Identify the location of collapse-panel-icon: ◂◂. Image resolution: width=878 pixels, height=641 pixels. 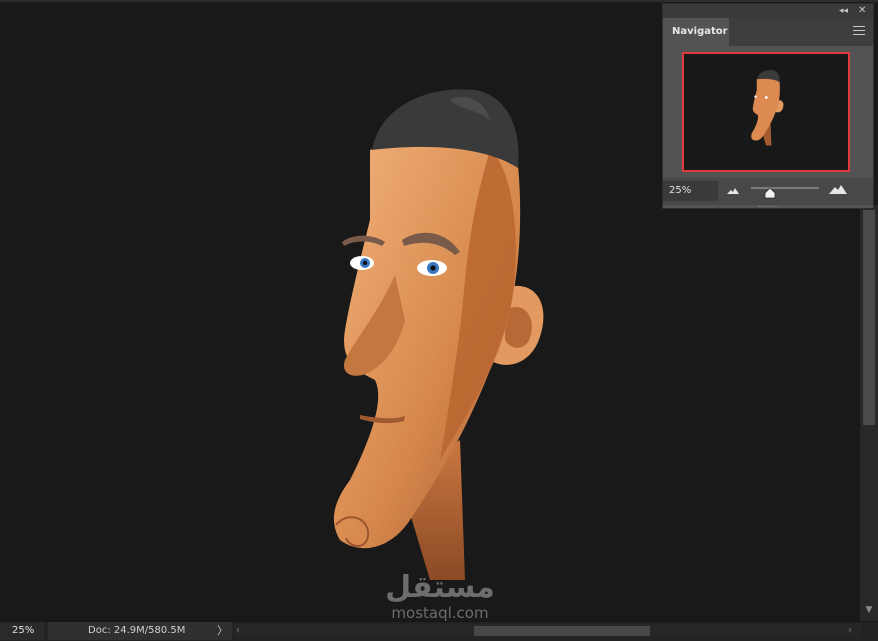
(843, 11).